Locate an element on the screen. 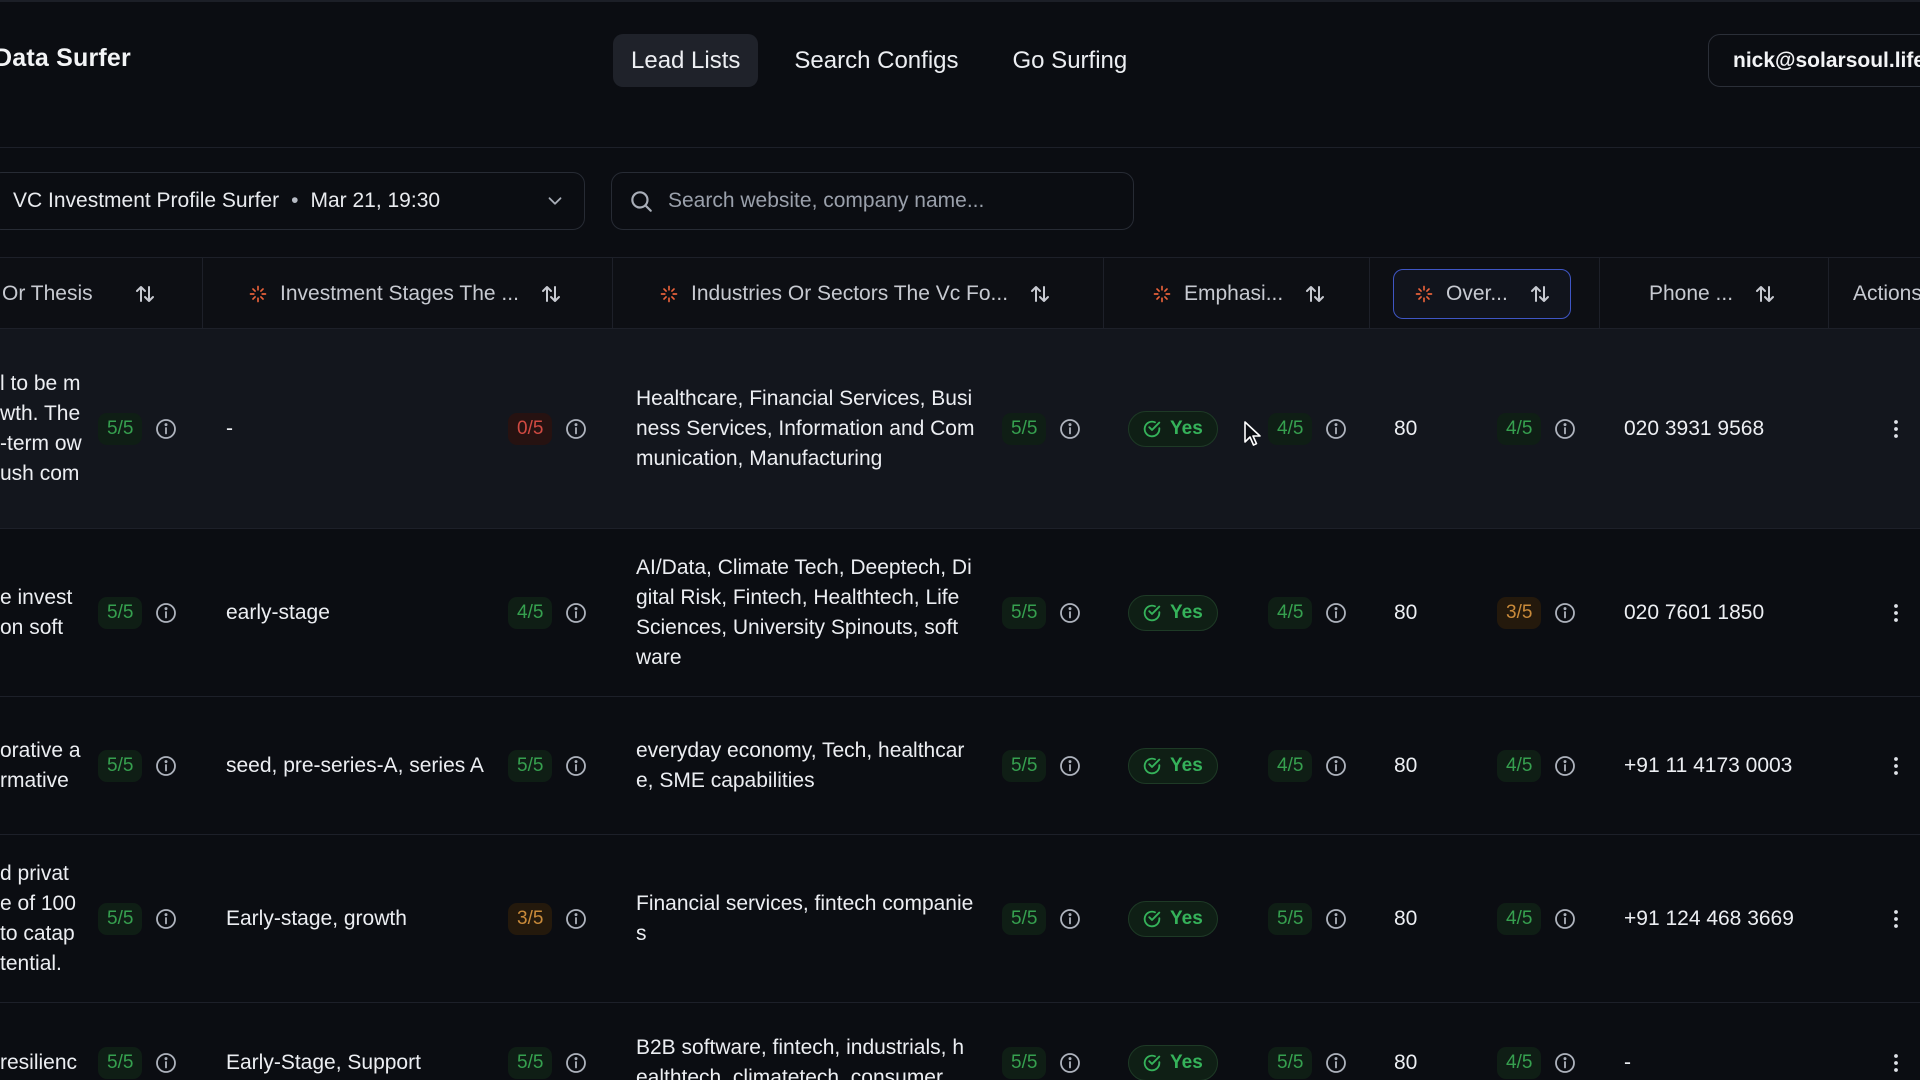 Image resolution: width=1920 pixels, height=1080 pixels. nav-lead-lists: Lead Lists is located at coordinates (686, 60).